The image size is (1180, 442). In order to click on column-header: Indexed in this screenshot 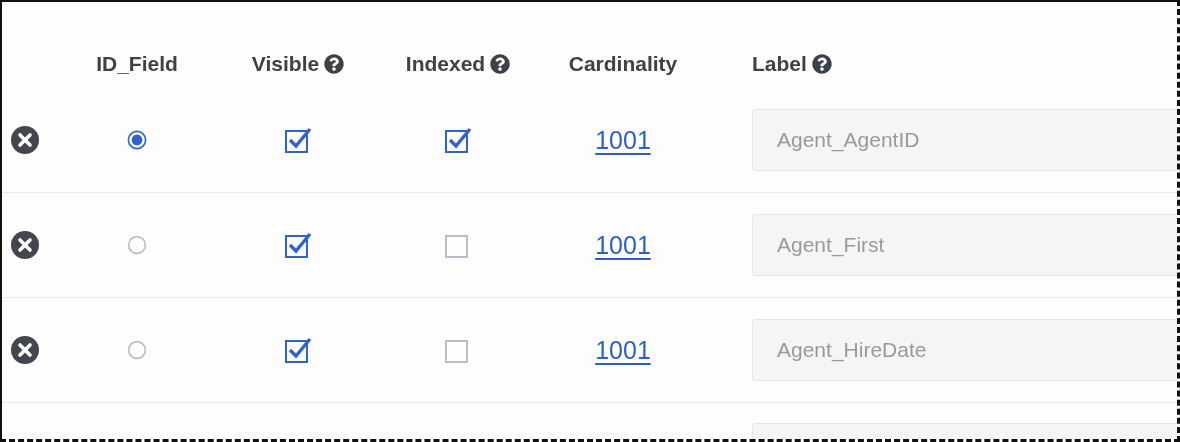, I will do `click(445, 64)`.